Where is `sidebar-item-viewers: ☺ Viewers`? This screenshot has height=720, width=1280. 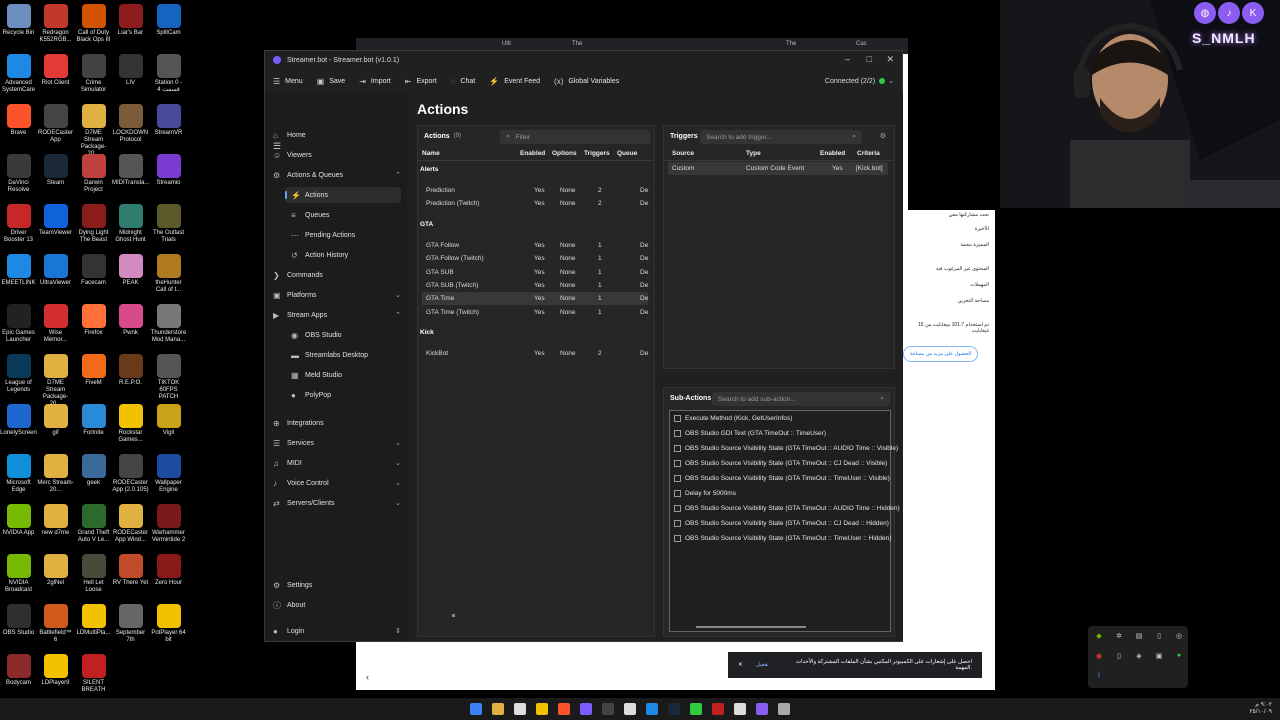 sidebar-item-viewers: ☺ Viewers is located at coordinates (337, 155).